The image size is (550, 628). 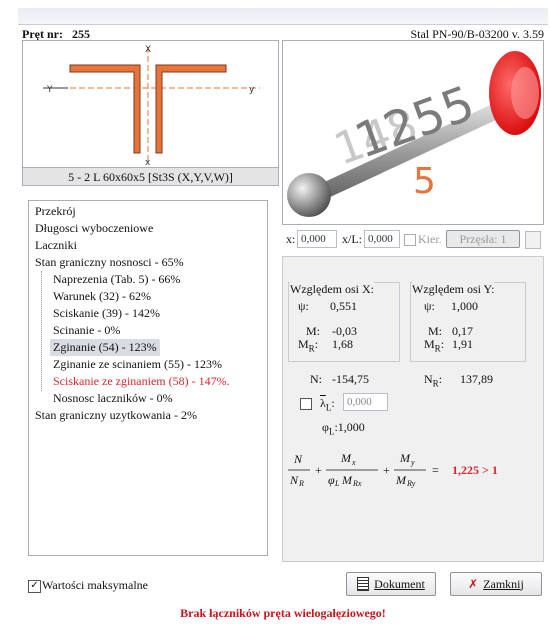 I want to click on formula-mrx-sub: Rx, so click(x=357, y=483).